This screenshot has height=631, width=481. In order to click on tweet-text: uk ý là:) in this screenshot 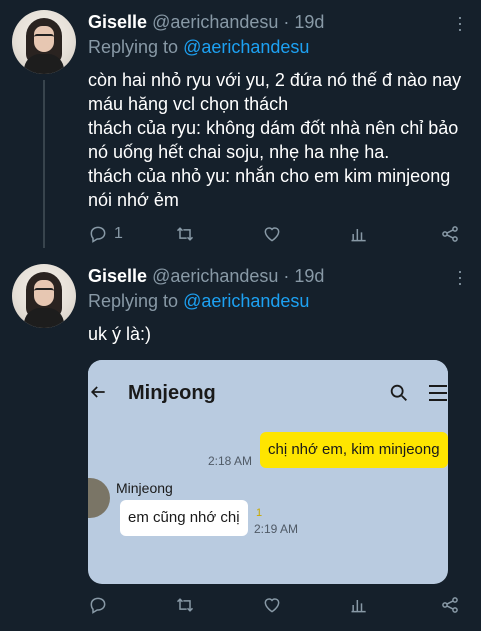, I will do `click(278, 334)`.